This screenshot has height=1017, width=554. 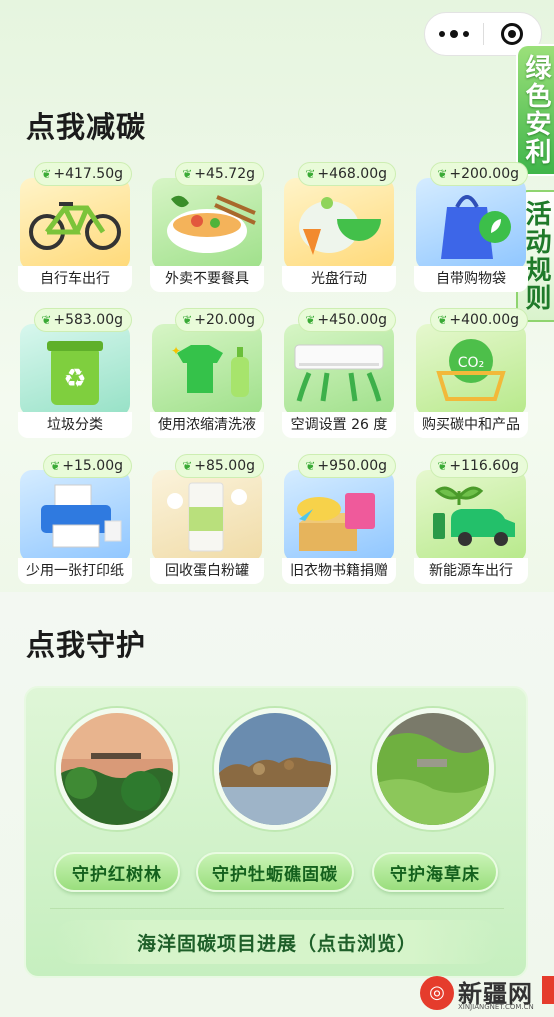 I want to click on oyster-reef-photo, so click(x=275, y=769).